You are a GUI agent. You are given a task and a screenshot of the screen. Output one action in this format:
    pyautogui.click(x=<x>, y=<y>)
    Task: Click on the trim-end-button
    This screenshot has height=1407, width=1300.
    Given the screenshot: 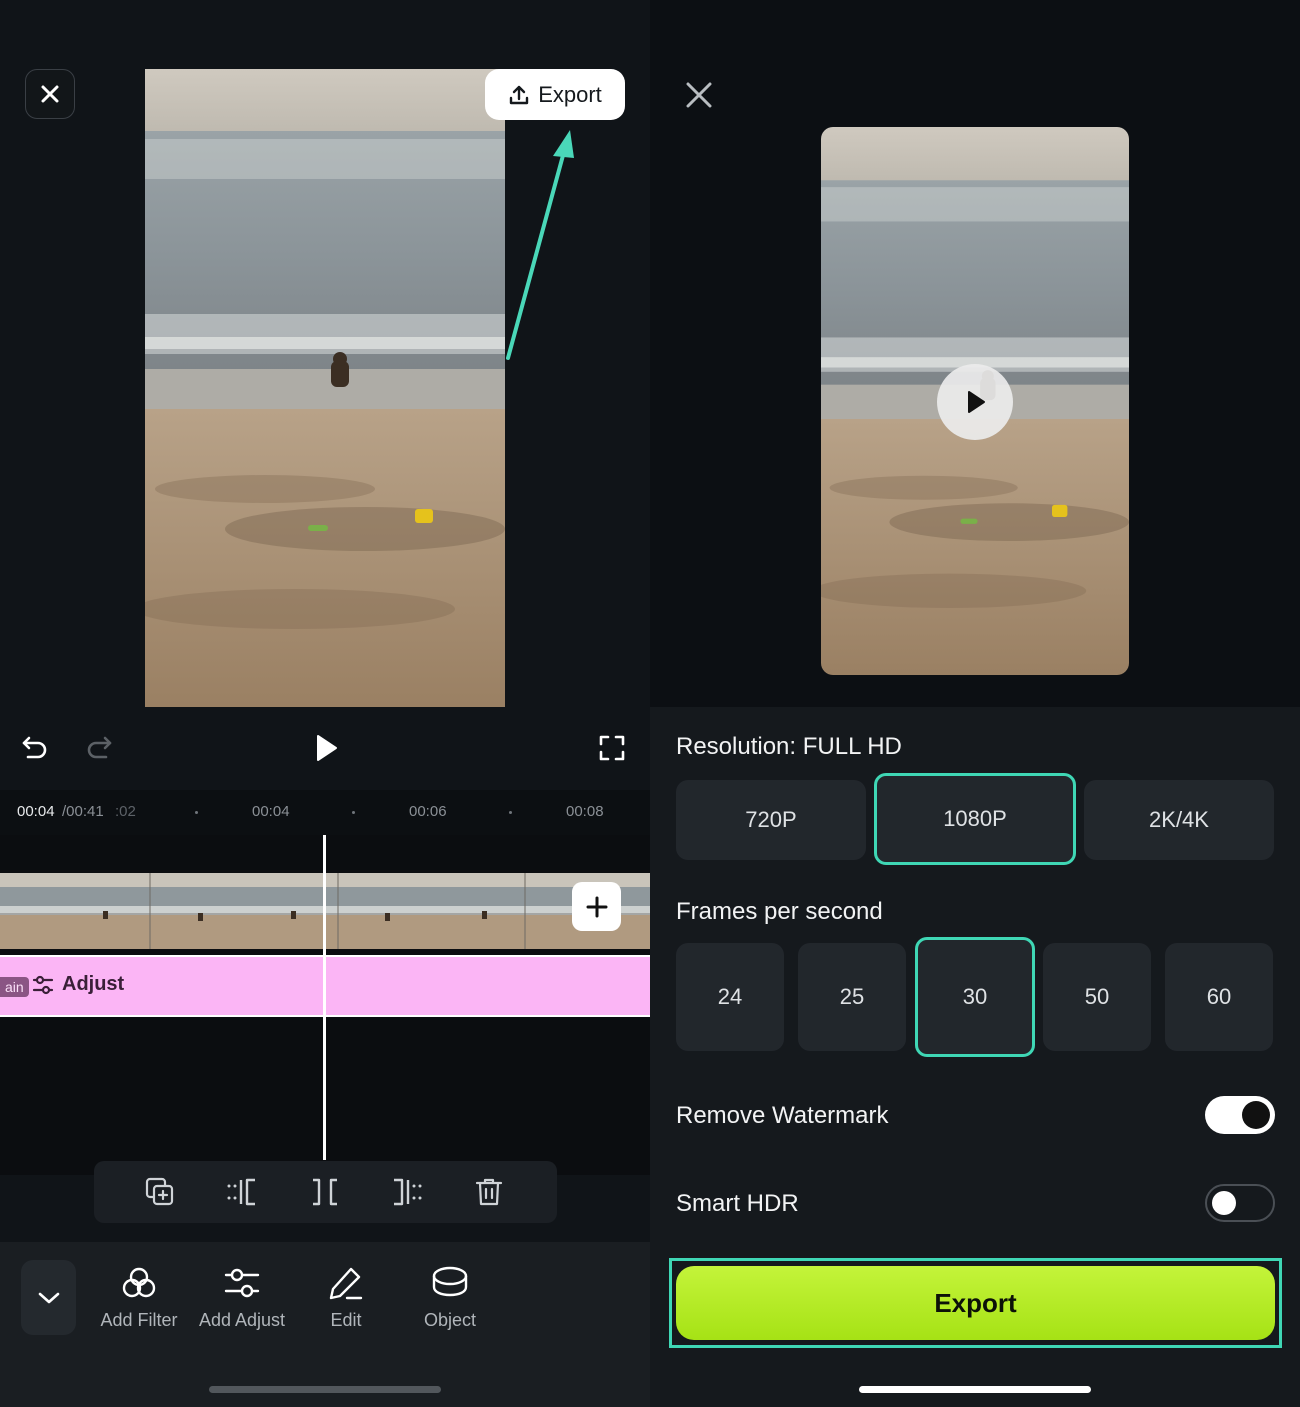 What is the action you would take?
    pyautogui.click(x=407, y=1192)
    